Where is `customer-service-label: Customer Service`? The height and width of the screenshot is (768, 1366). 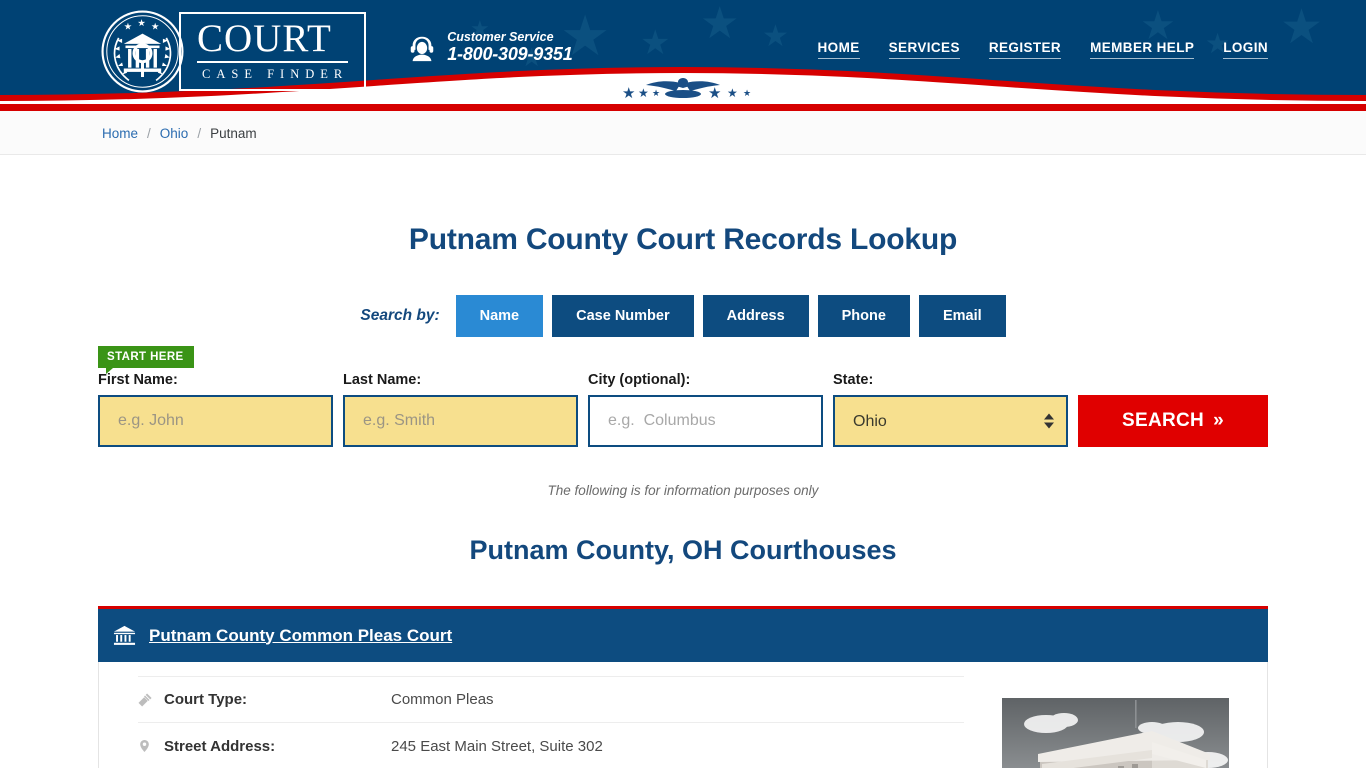
customer-service-label: Customer Service is located at coordinates (500, 37).